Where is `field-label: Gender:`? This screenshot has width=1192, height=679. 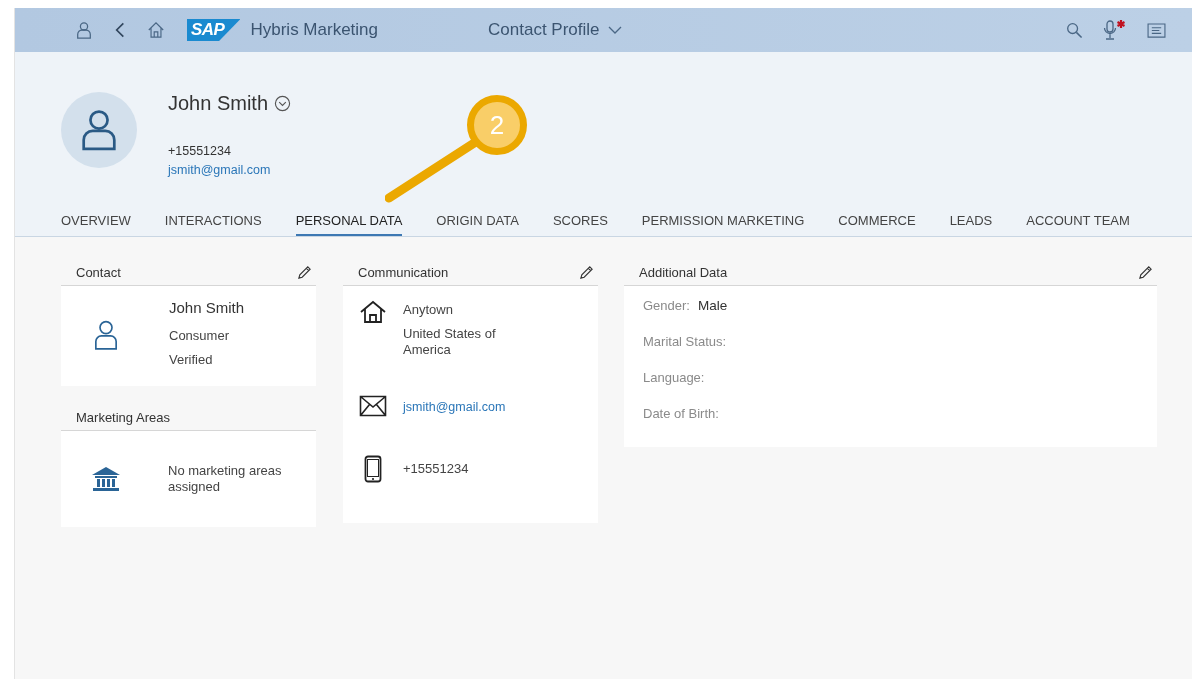 field-label: Gender: is located at coordinates (666, 305).